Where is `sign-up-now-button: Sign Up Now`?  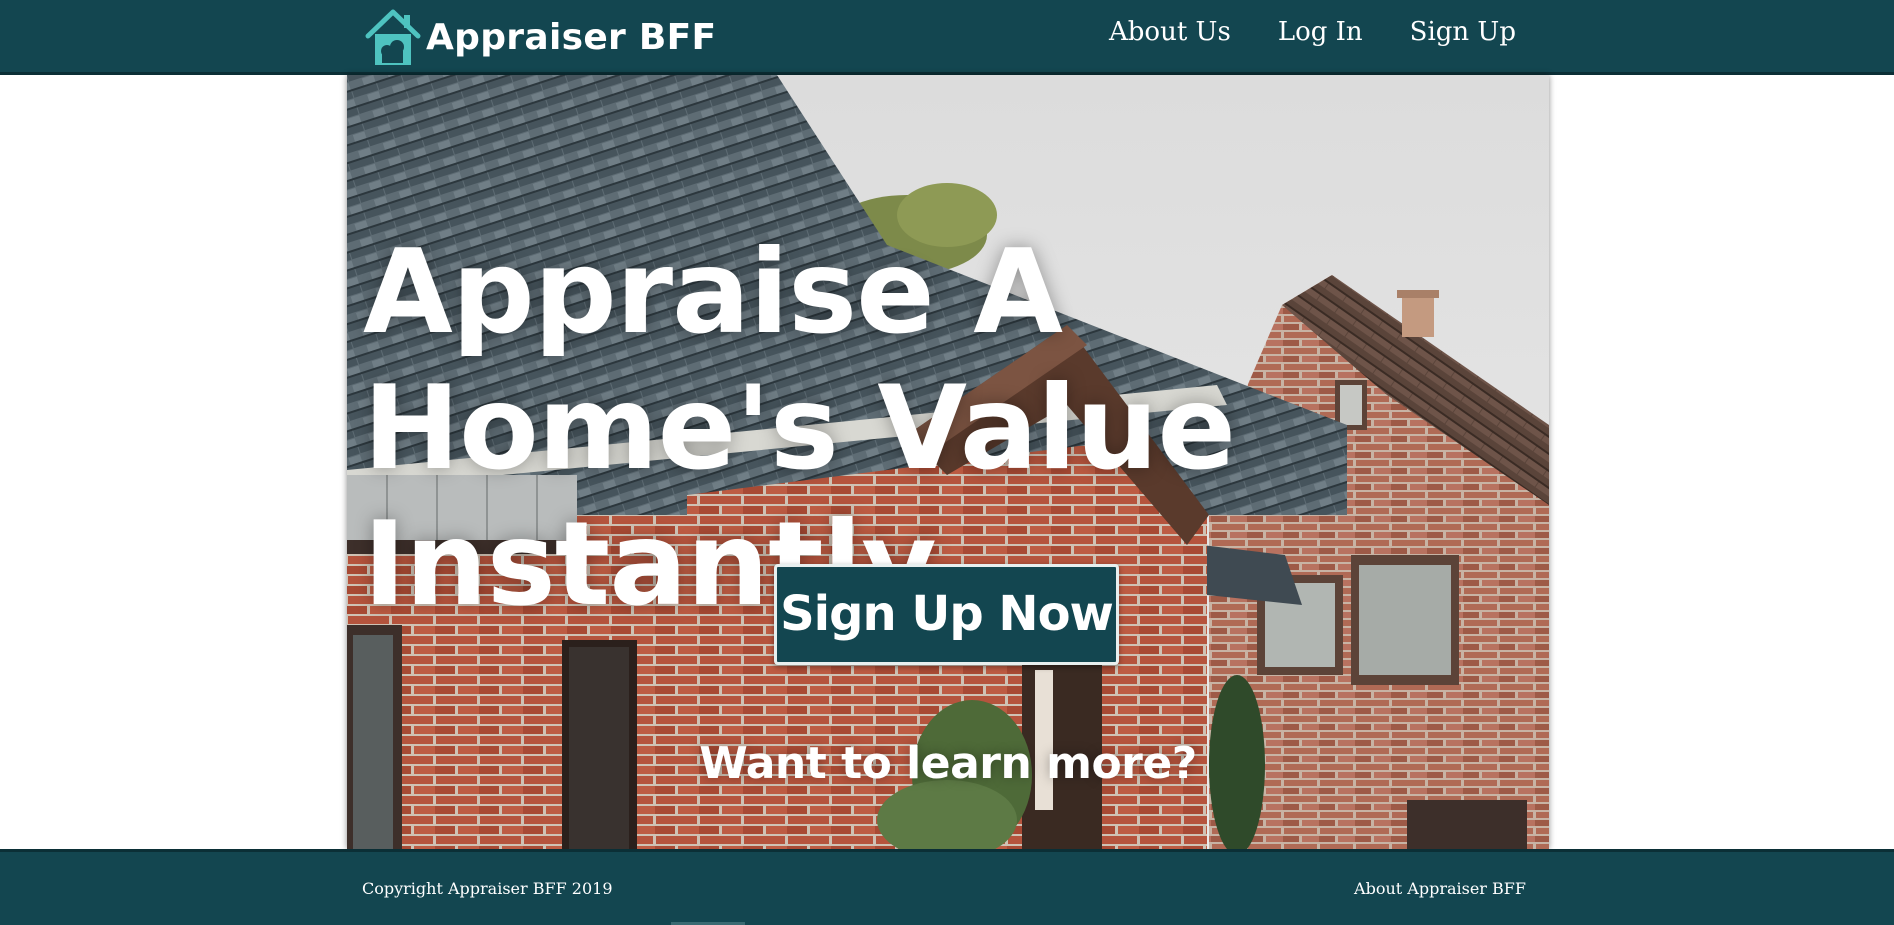 sign-up-now-button: Sign Up Now is located at coordinates (946, 614).